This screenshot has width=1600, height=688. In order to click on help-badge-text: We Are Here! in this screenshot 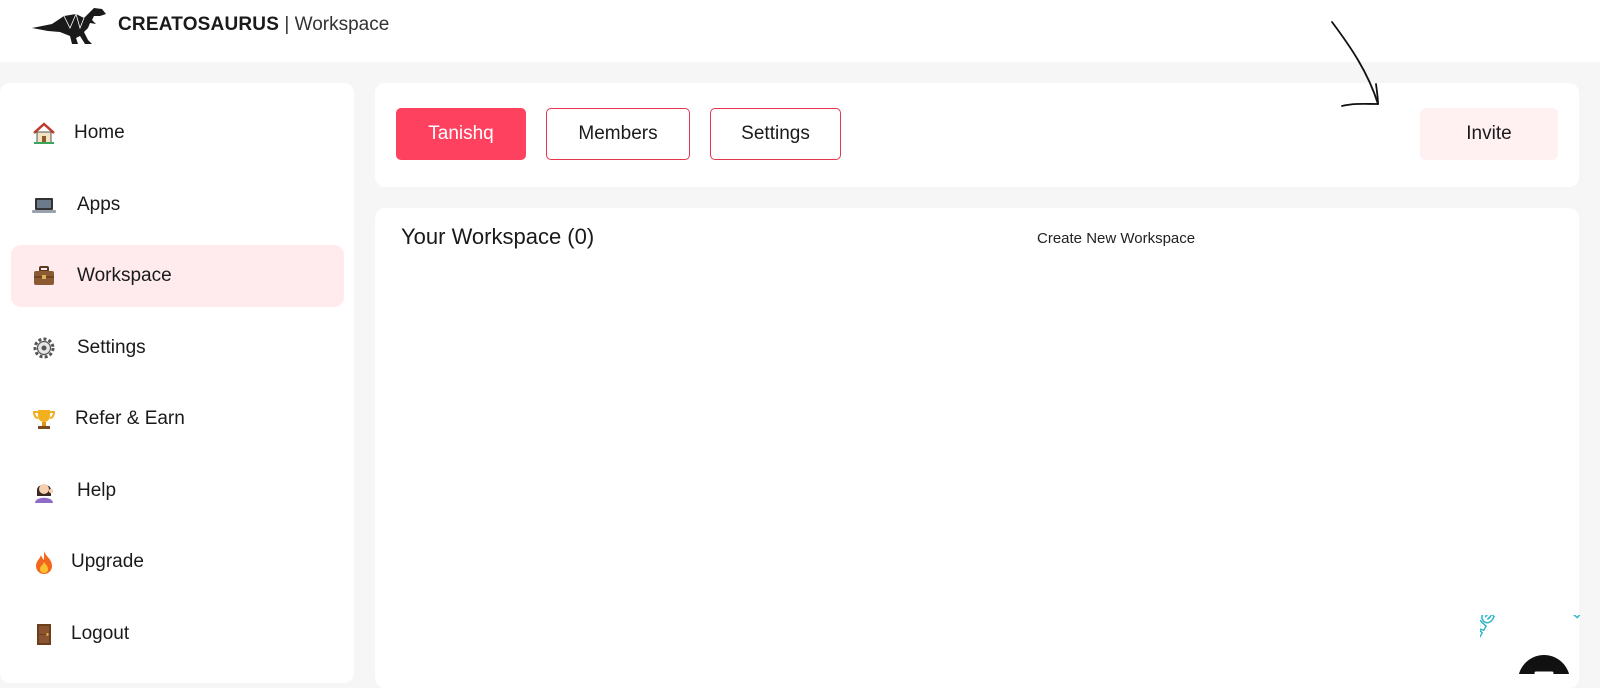, I will do `click(1535, 628)`.